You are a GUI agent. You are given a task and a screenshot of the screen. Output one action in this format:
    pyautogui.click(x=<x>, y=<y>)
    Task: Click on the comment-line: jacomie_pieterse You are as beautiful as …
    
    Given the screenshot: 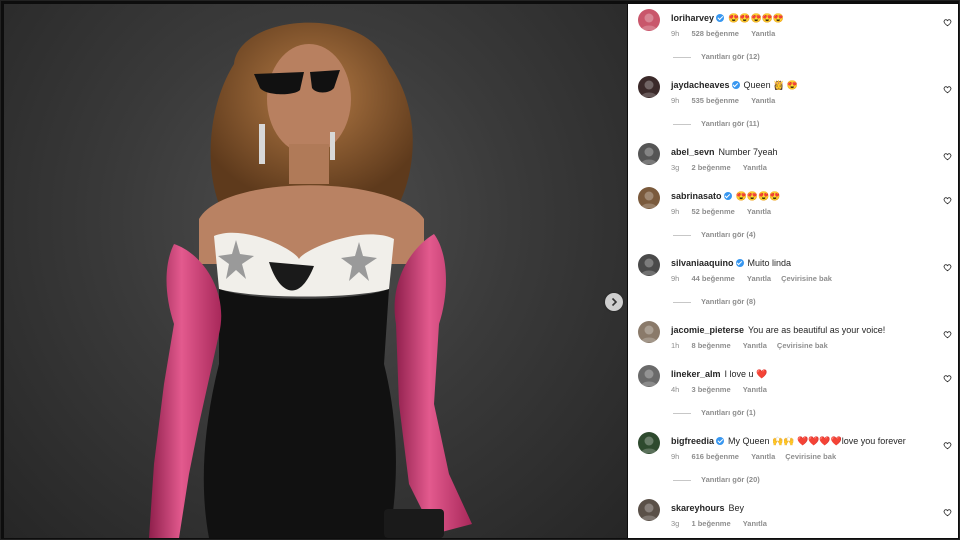 What is the action you would take?
    pyautogui.click(x=778, y=330)
    